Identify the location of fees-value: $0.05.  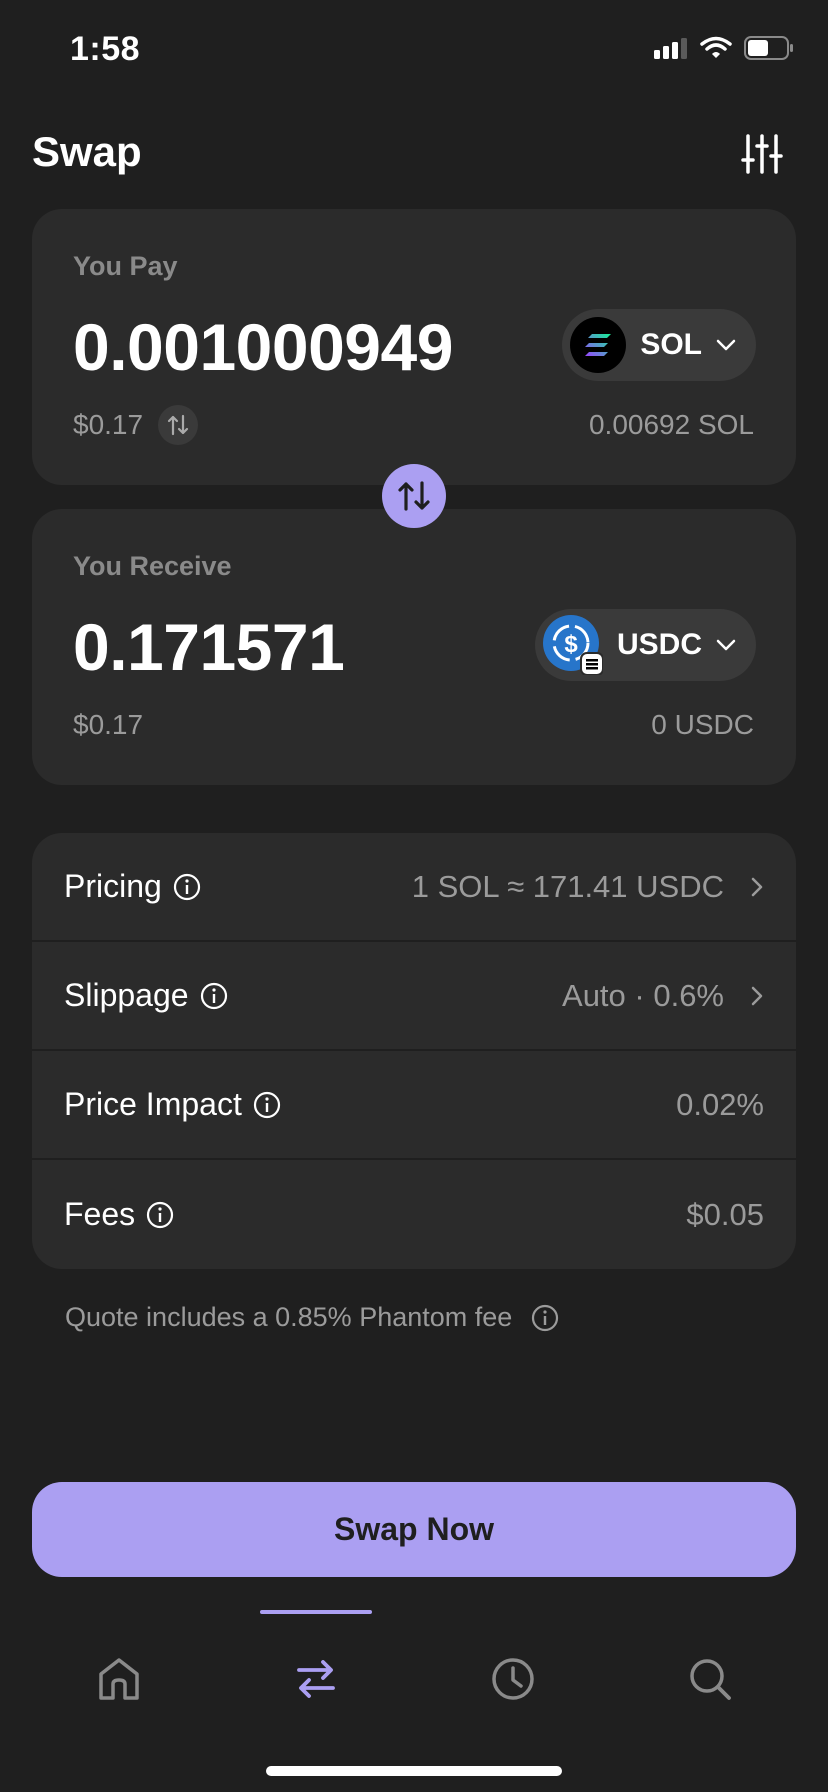
(725, 1214).